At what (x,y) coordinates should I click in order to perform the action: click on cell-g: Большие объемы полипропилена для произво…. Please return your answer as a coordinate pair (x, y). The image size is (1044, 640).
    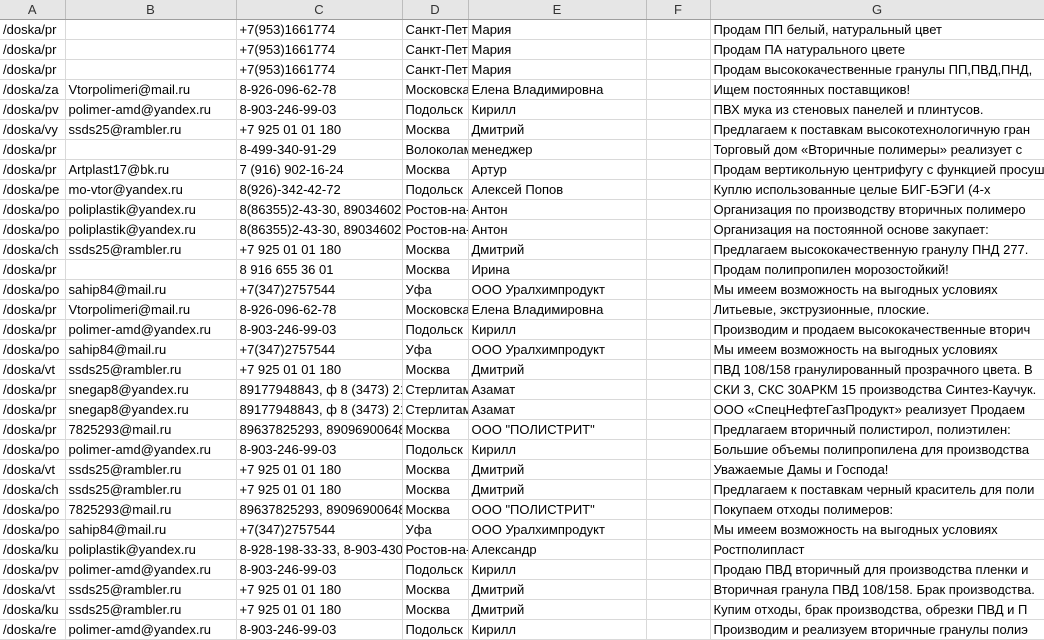
    Looking at the image, I should click on (877, 449).